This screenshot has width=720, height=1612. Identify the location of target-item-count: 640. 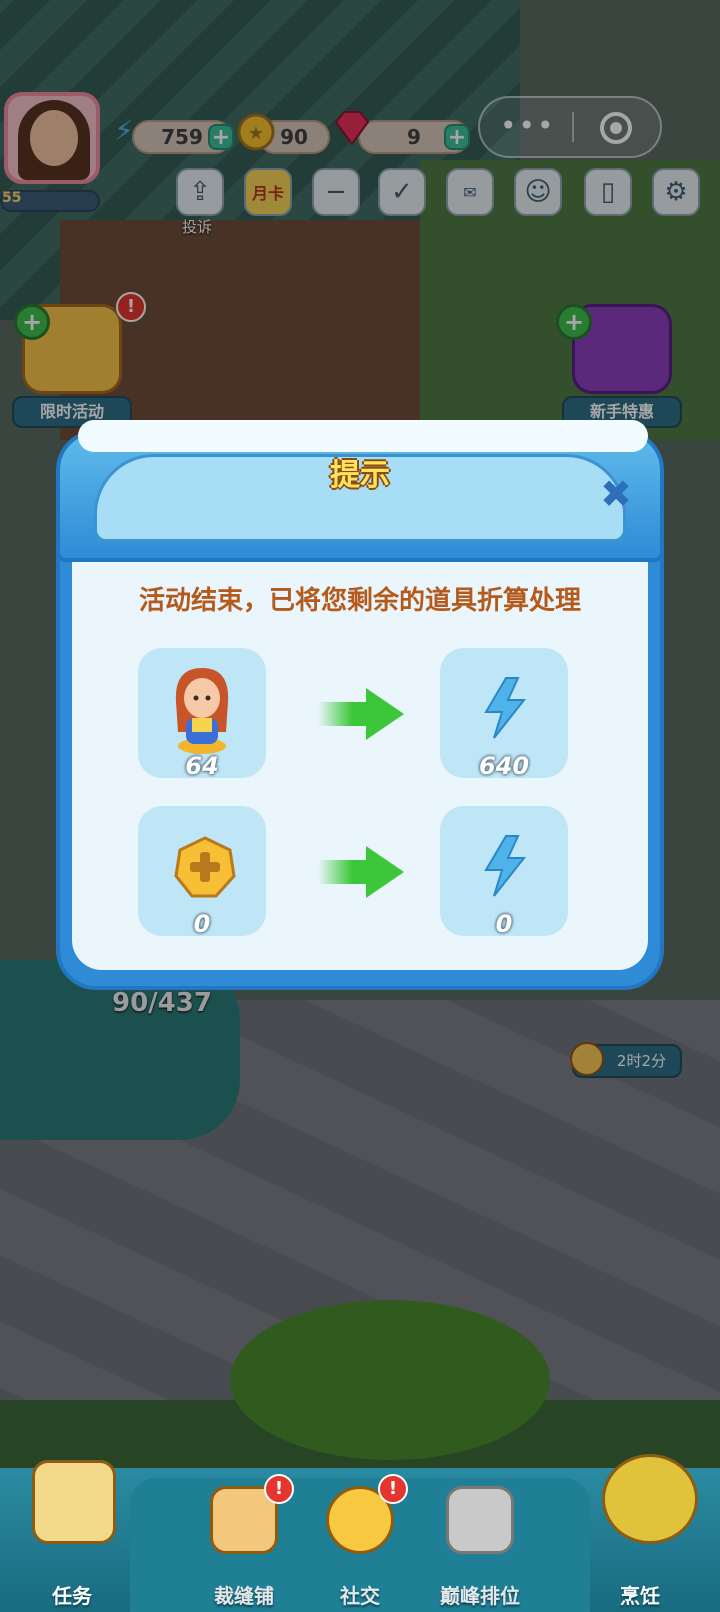
(504, 766).